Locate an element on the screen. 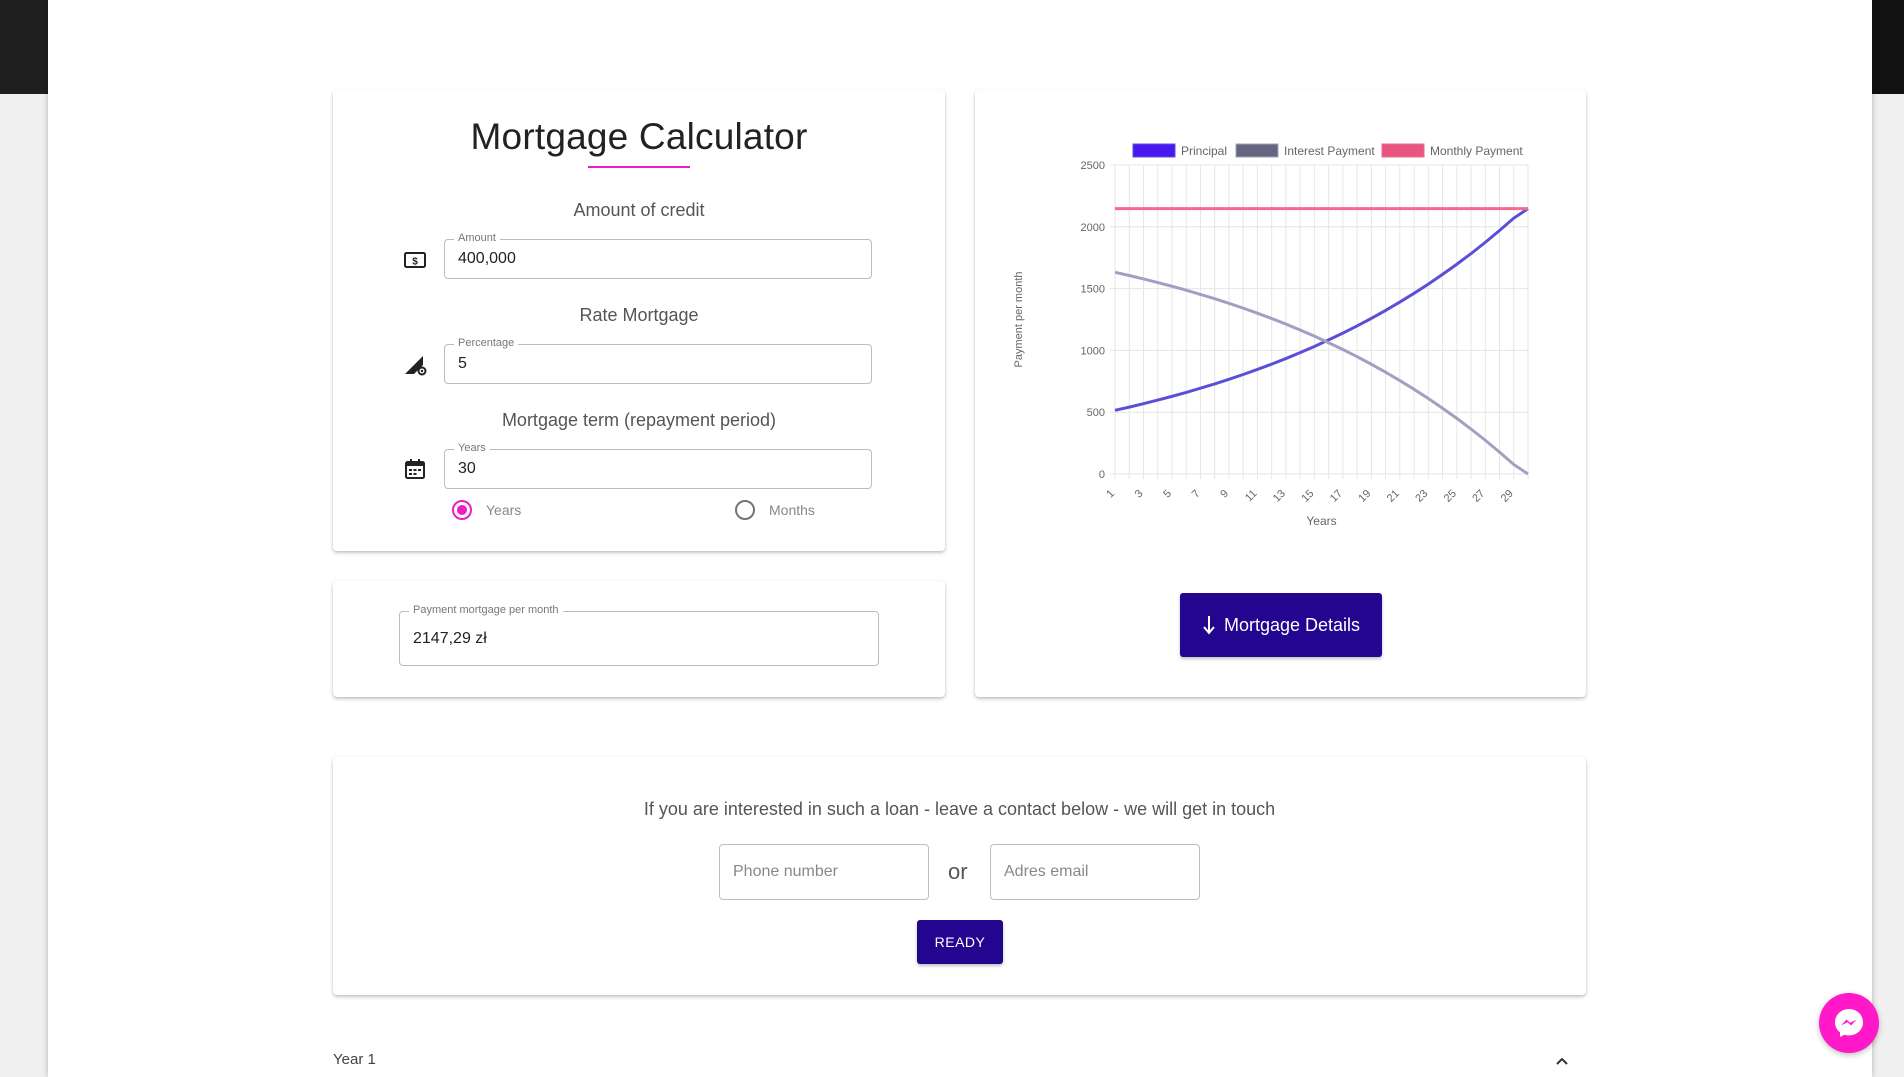 This screenshot has height=1077, width=1904. term-section-label: Mortgage term (repayment period) is located at coordinates (639, 420).